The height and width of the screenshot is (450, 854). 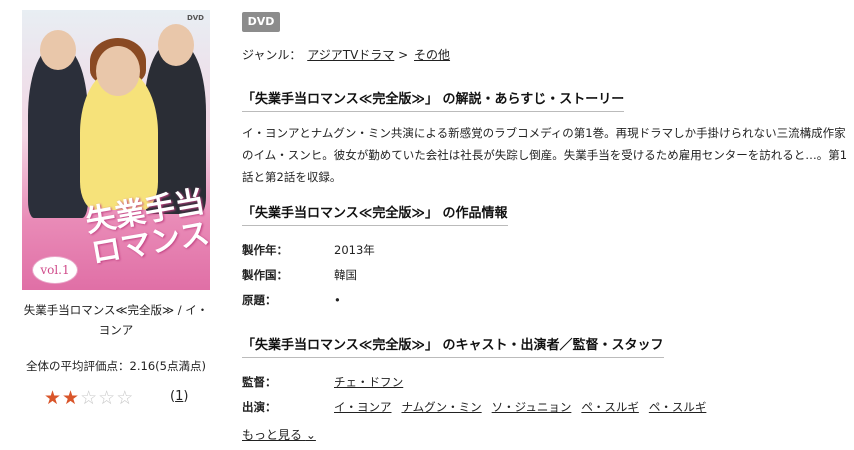 What do you see at coordinates (354, 250) in the screenshot?
I see `info-value: 2013年` at bounding box center [354, 250].